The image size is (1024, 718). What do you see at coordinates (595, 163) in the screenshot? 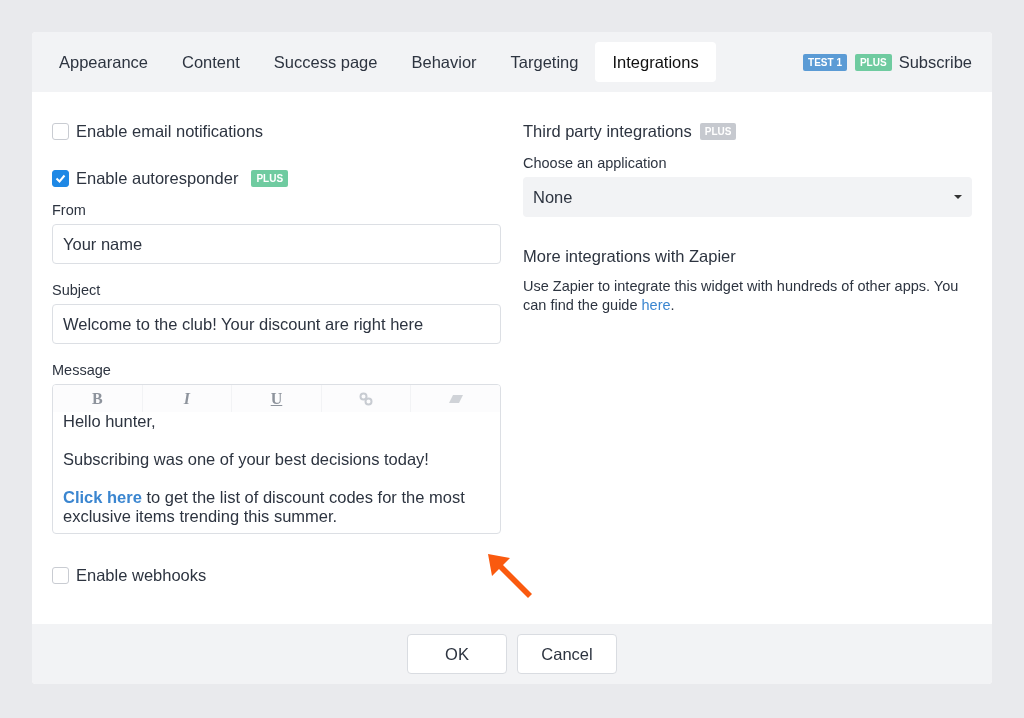
I see `field-label: Choose an application` at bounding box center [595, 163].